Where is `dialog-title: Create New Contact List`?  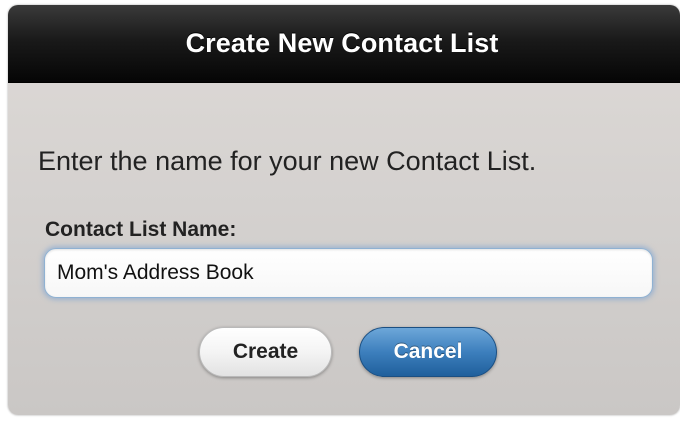 dialog-title: Create New Contact List is located at coordinates (342, 43).